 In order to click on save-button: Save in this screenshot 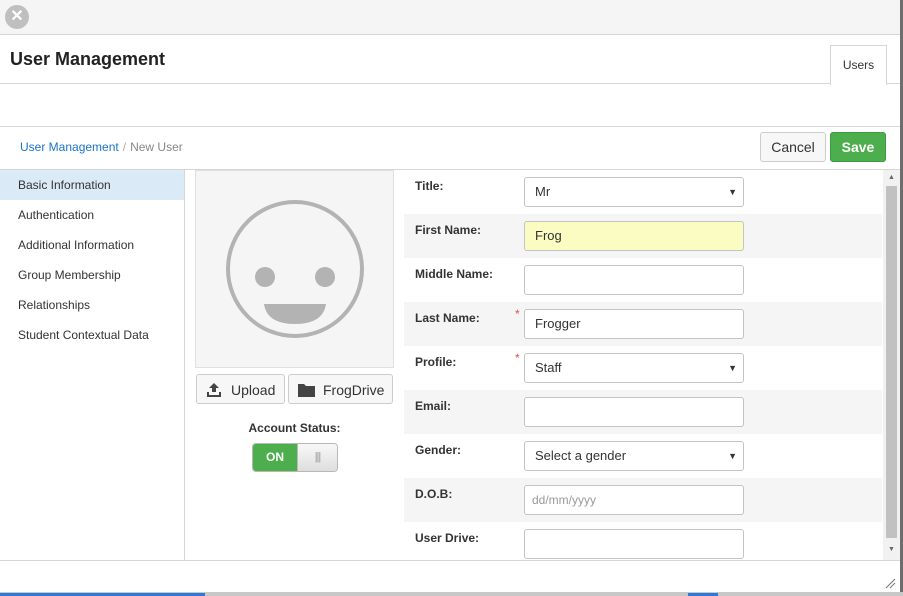, I will do `click(858, 147)`.